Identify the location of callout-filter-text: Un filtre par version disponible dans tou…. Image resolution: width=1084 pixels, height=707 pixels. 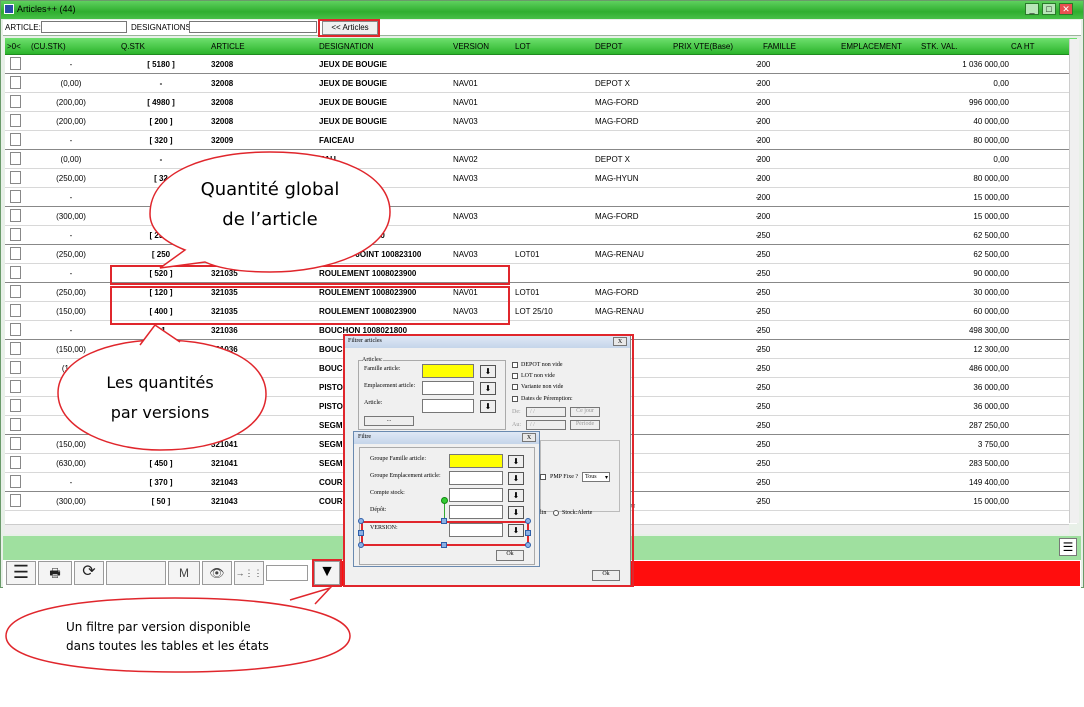
(167, 636).